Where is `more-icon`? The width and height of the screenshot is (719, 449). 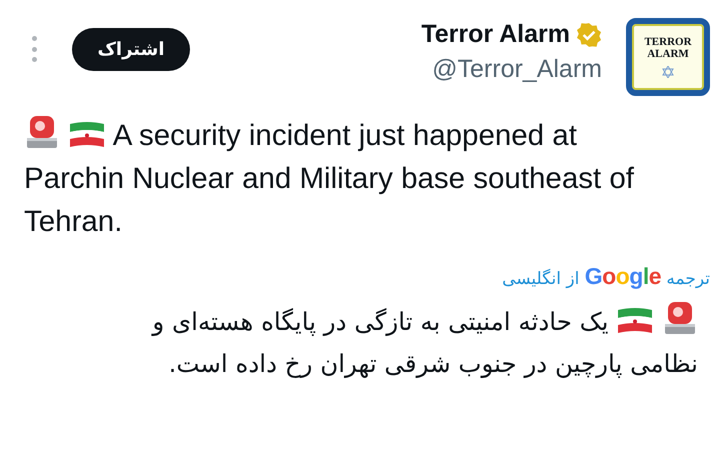
more-icon is located at coordinates (34, 49).